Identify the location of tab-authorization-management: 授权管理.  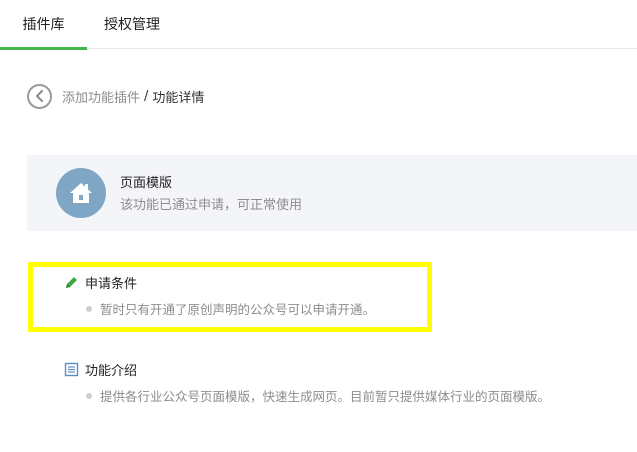
(132, 24).